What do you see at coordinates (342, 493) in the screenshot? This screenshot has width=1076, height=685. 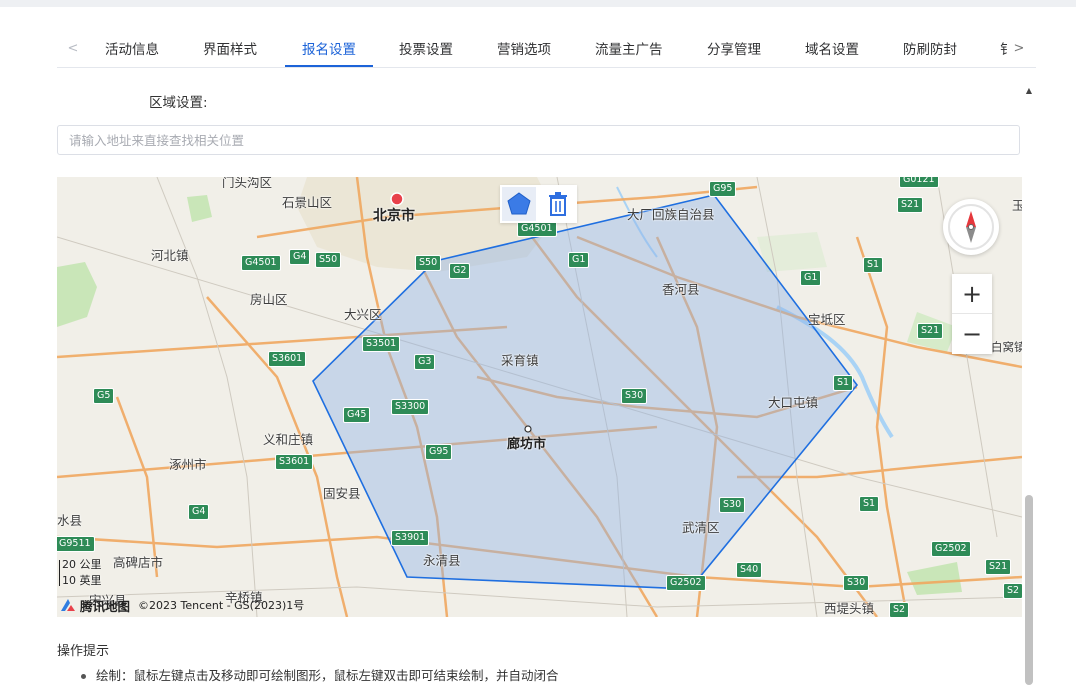 I see `map-label: 固安县` at bounding box center [342, 493].